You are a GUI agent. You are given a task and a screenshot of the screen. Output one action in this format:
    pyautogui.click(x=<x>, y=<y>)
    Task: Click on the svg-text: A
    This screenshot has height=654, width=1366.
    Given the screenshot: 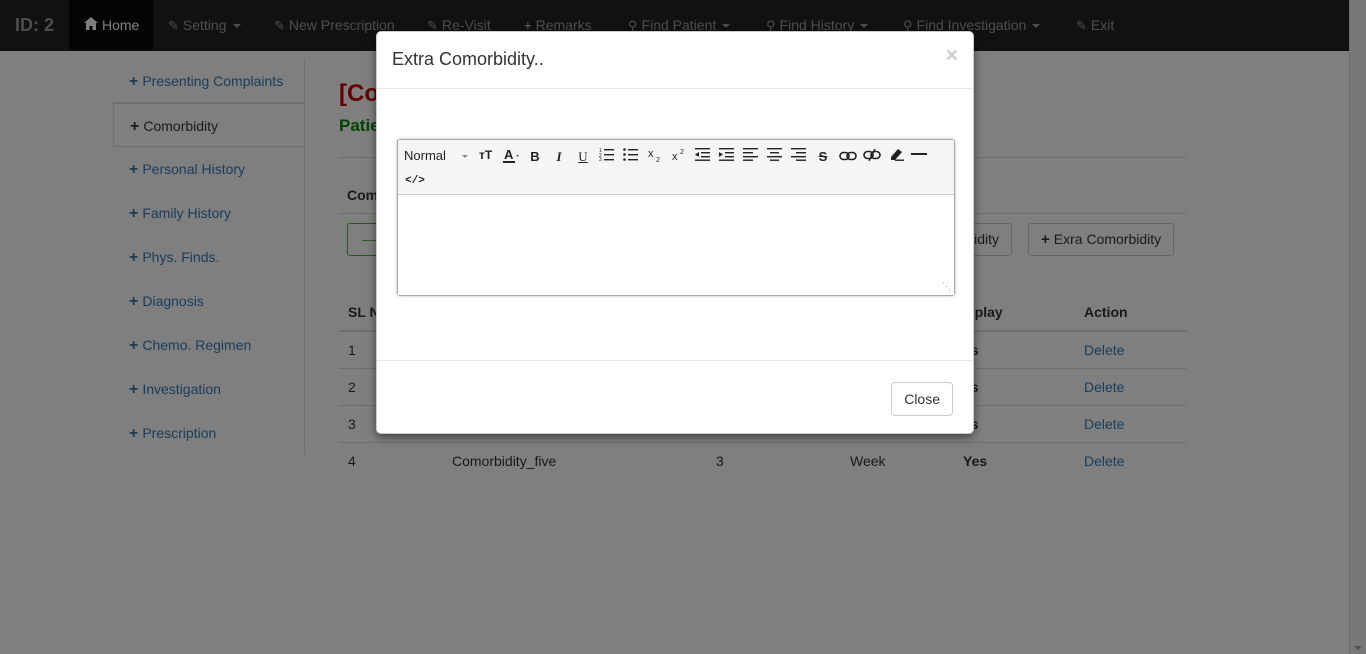 What is the action you would take?
    pyautogui.click(x=509, y=154)
    